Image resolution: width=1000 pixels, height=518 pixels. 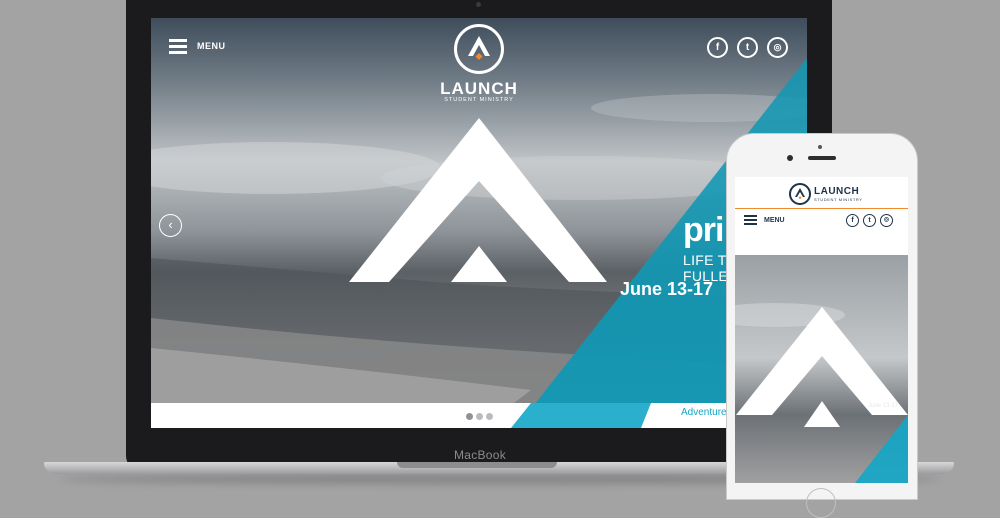 What do you see at coordinates (869, 220) in the screenshot?
I see `mobile-twitter-icon: t` at bounding box center [869, 220].